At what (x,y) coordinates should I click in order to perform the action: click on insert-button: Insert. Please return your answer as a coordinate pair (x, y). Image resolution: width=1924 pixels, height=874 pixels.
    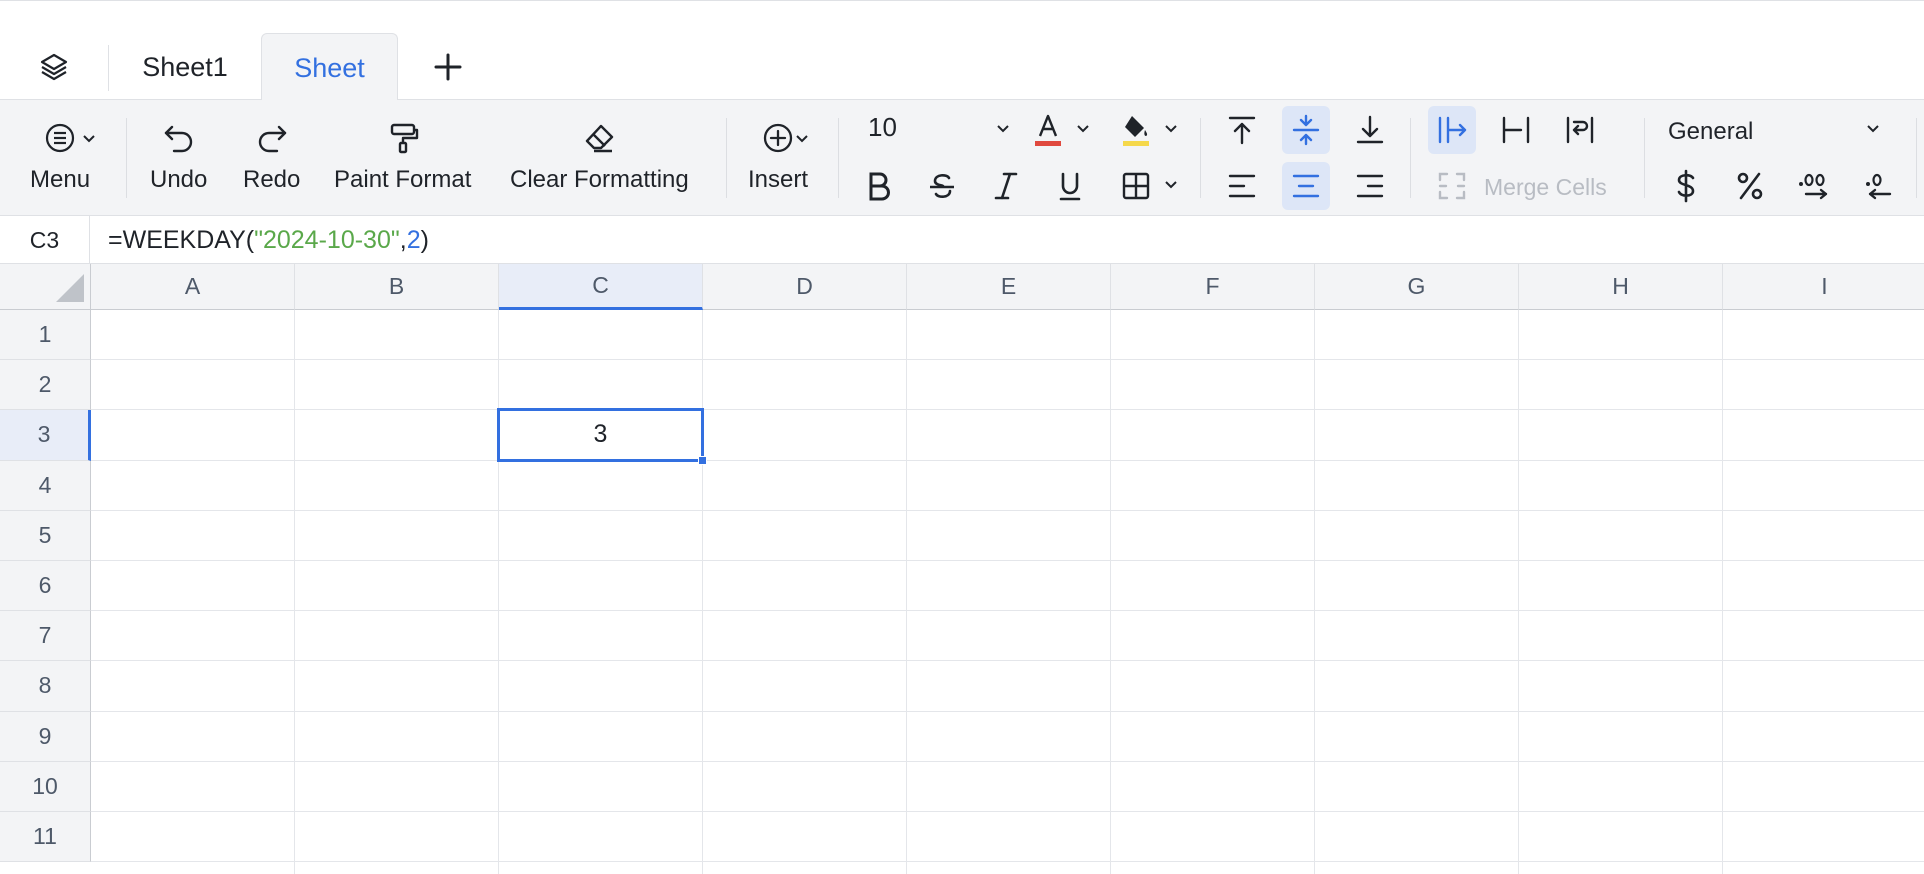
    Looking at the image, I should click on (778, 155).